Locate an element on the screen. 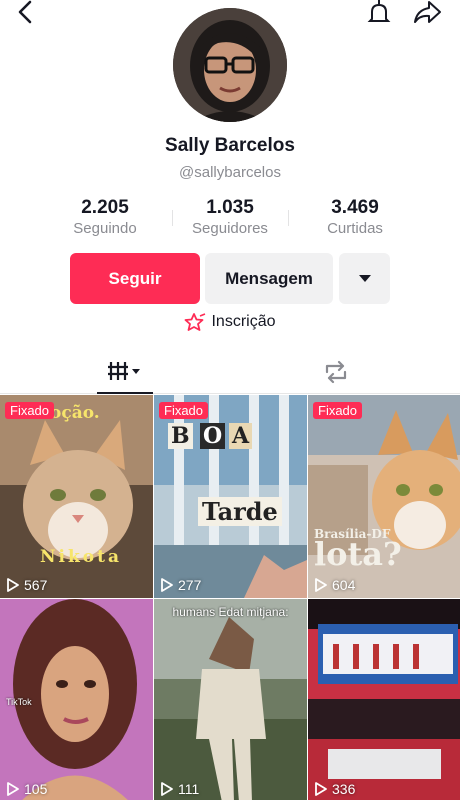 This screenshot has height=800, width=460. more-options-button is located at coordinates (364, 278).